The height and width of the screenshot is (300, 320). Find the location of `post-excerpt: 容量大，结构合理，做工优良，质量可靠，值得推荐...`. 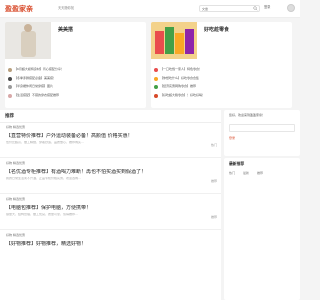

post-excerpt: 容量大，结构合理，做工优良，质量可靠，值得推荐... is located at coordinates (42, 214).